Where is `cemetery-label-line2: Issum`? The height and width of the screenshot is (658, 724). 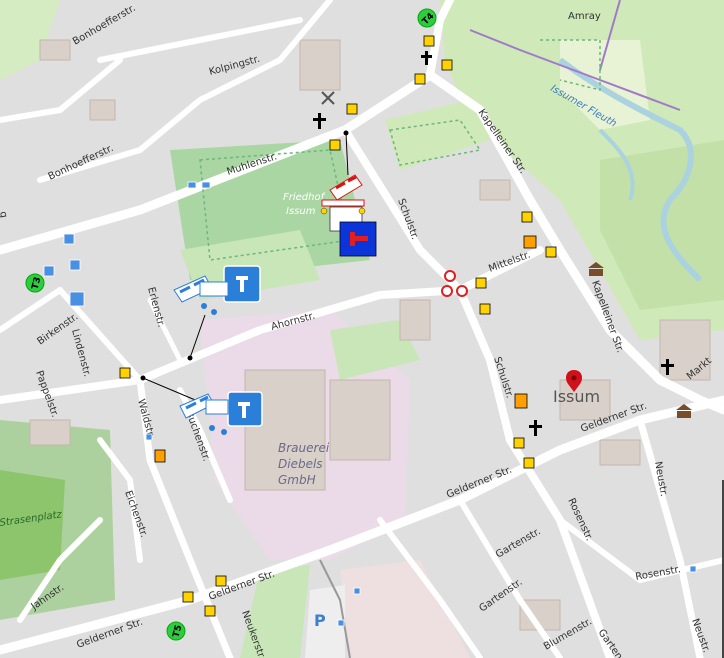
cemetery-label-line2: Issum is located at coordinates (301, 211).